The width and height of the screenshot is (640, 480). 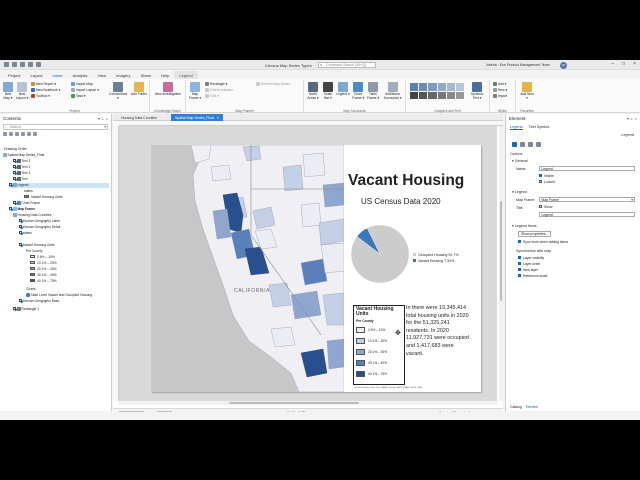 I want to click on task-button: Task ▾, so click(x=78, y=96).